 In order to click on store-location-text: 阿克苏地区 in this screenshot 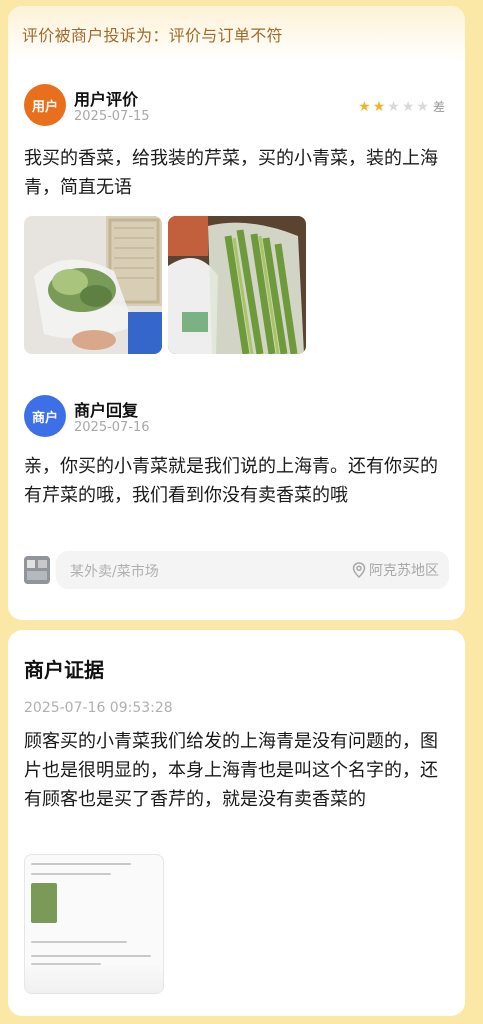, I will do `click(404, 571)`.